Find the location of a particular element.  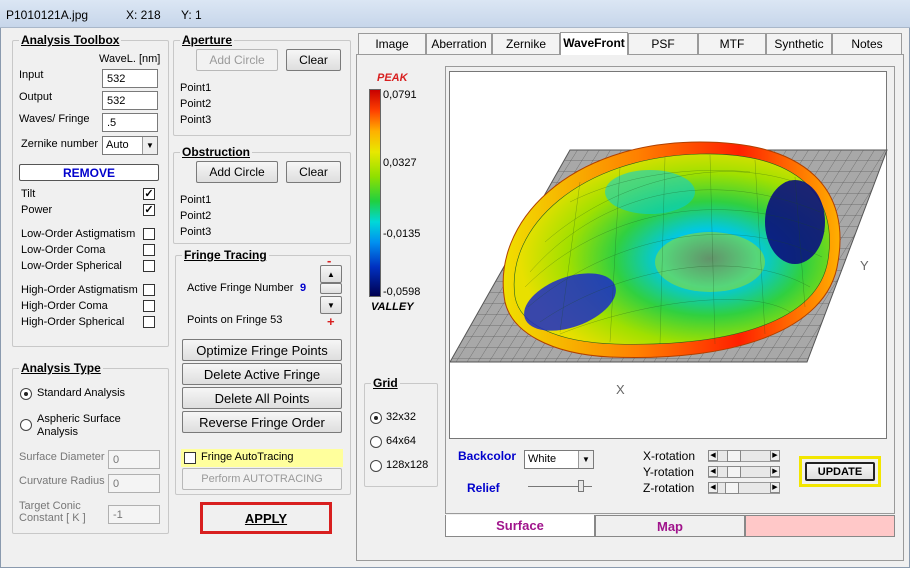

view-tab-filler is located at coordinates (820, 526).